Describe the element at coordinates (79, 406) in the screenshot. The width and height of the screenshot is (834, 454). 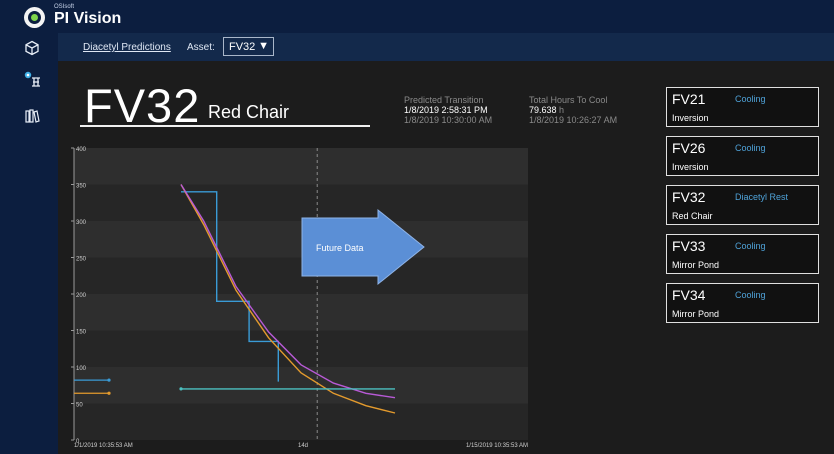
I see `y-tick-label: 50` at that location.